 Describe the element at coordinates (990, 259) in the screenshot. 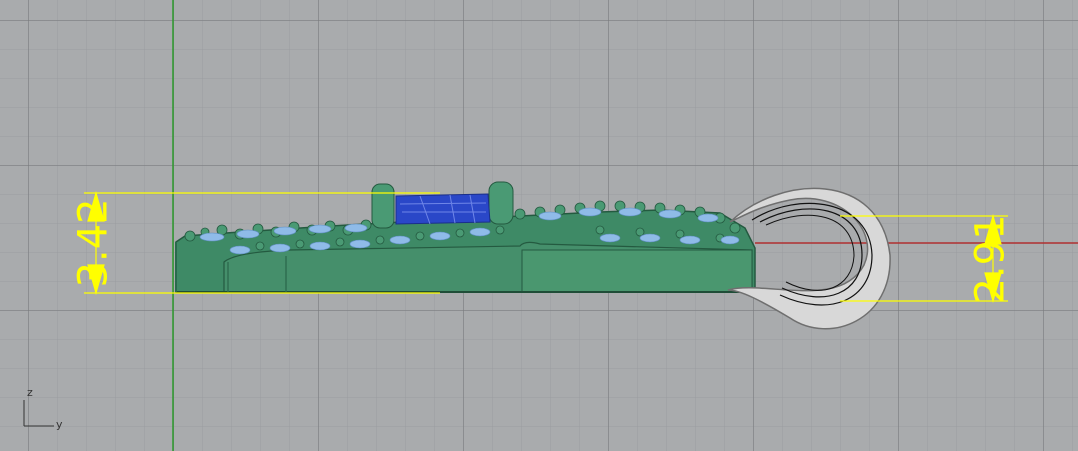

I see `dimension-right-value: 2.91` at that location.